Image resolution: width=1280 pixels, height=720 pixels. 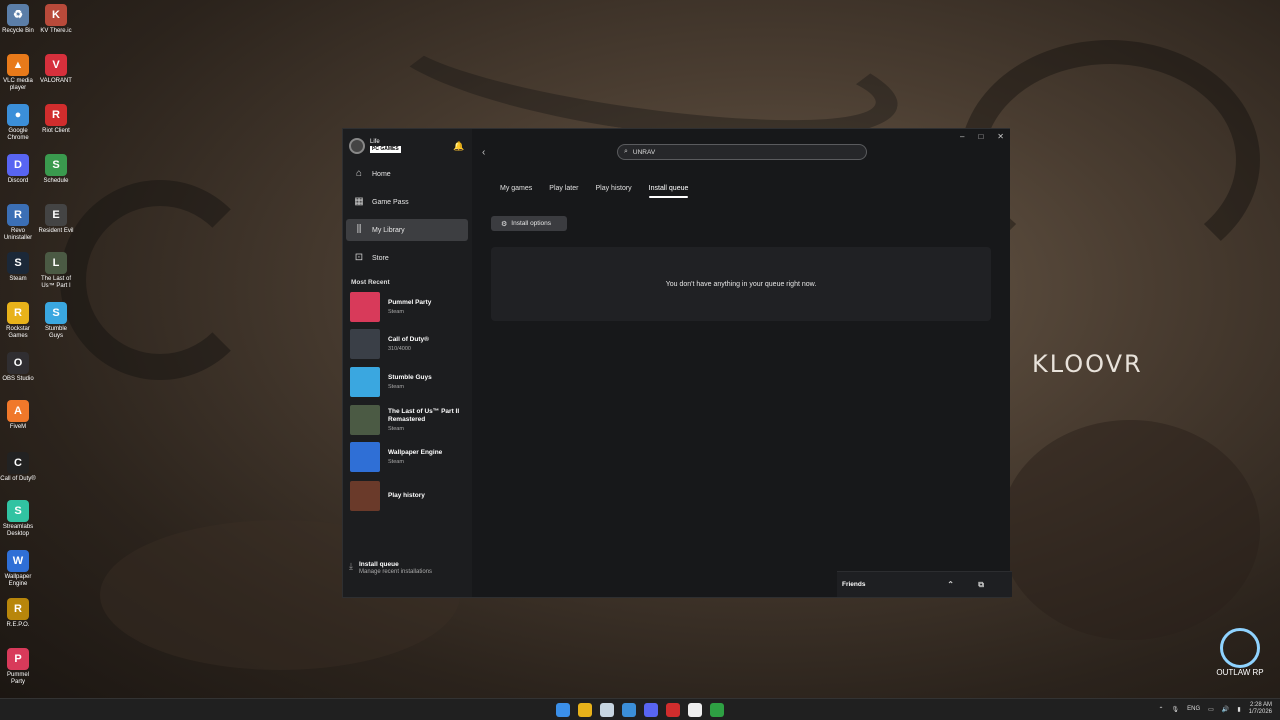 What do you see at coordinates (56, 31) in the screenshot?
I see `desktop-icon-label: KV There.ic` at bounding box center [56, 31].